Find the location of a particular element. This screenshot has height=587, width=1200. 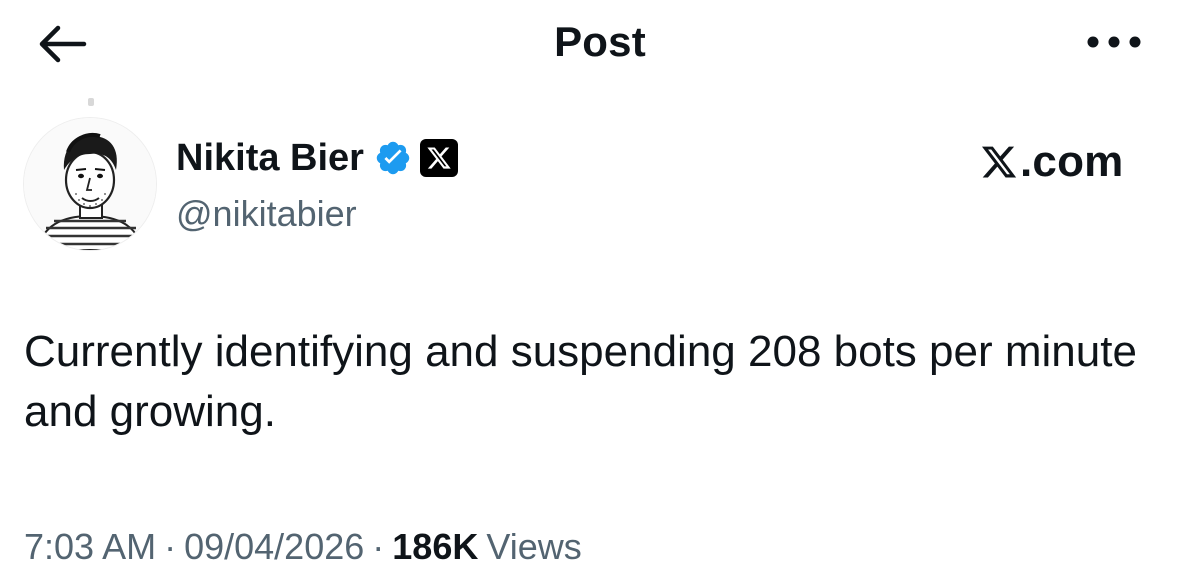

more-horizontal-icon is located at coordinates (1114, 42).